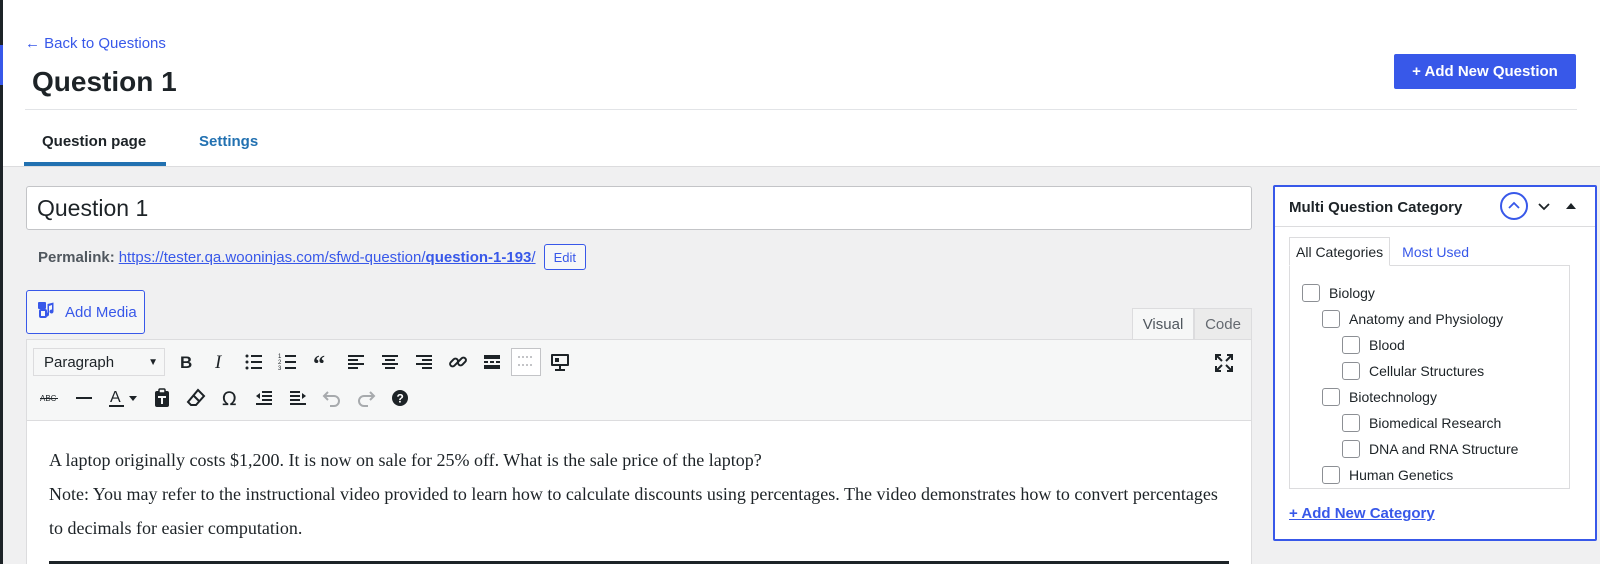 The image size is (1600, 564). I want to click on redo-icon, so click(366, 398).